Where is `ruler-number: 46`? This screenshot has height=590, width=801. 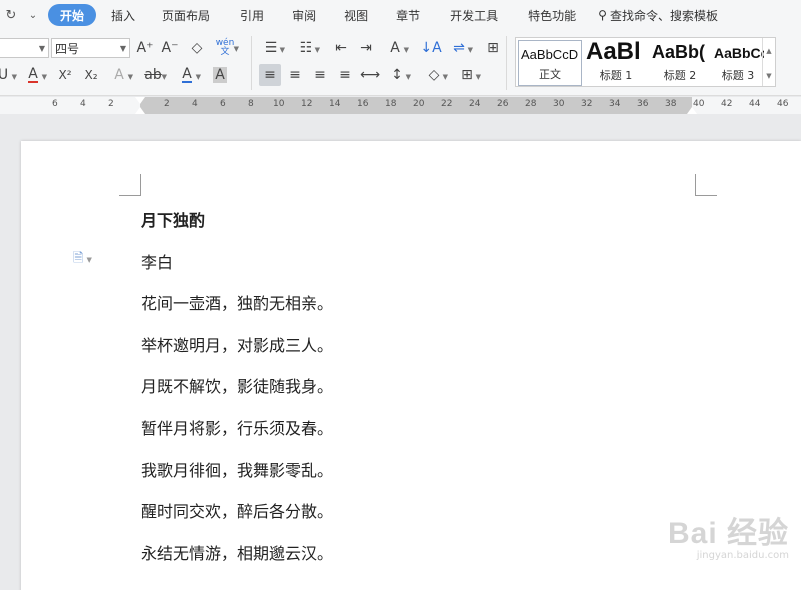 ruler-number: 46 is located at coordinates (783, 104).